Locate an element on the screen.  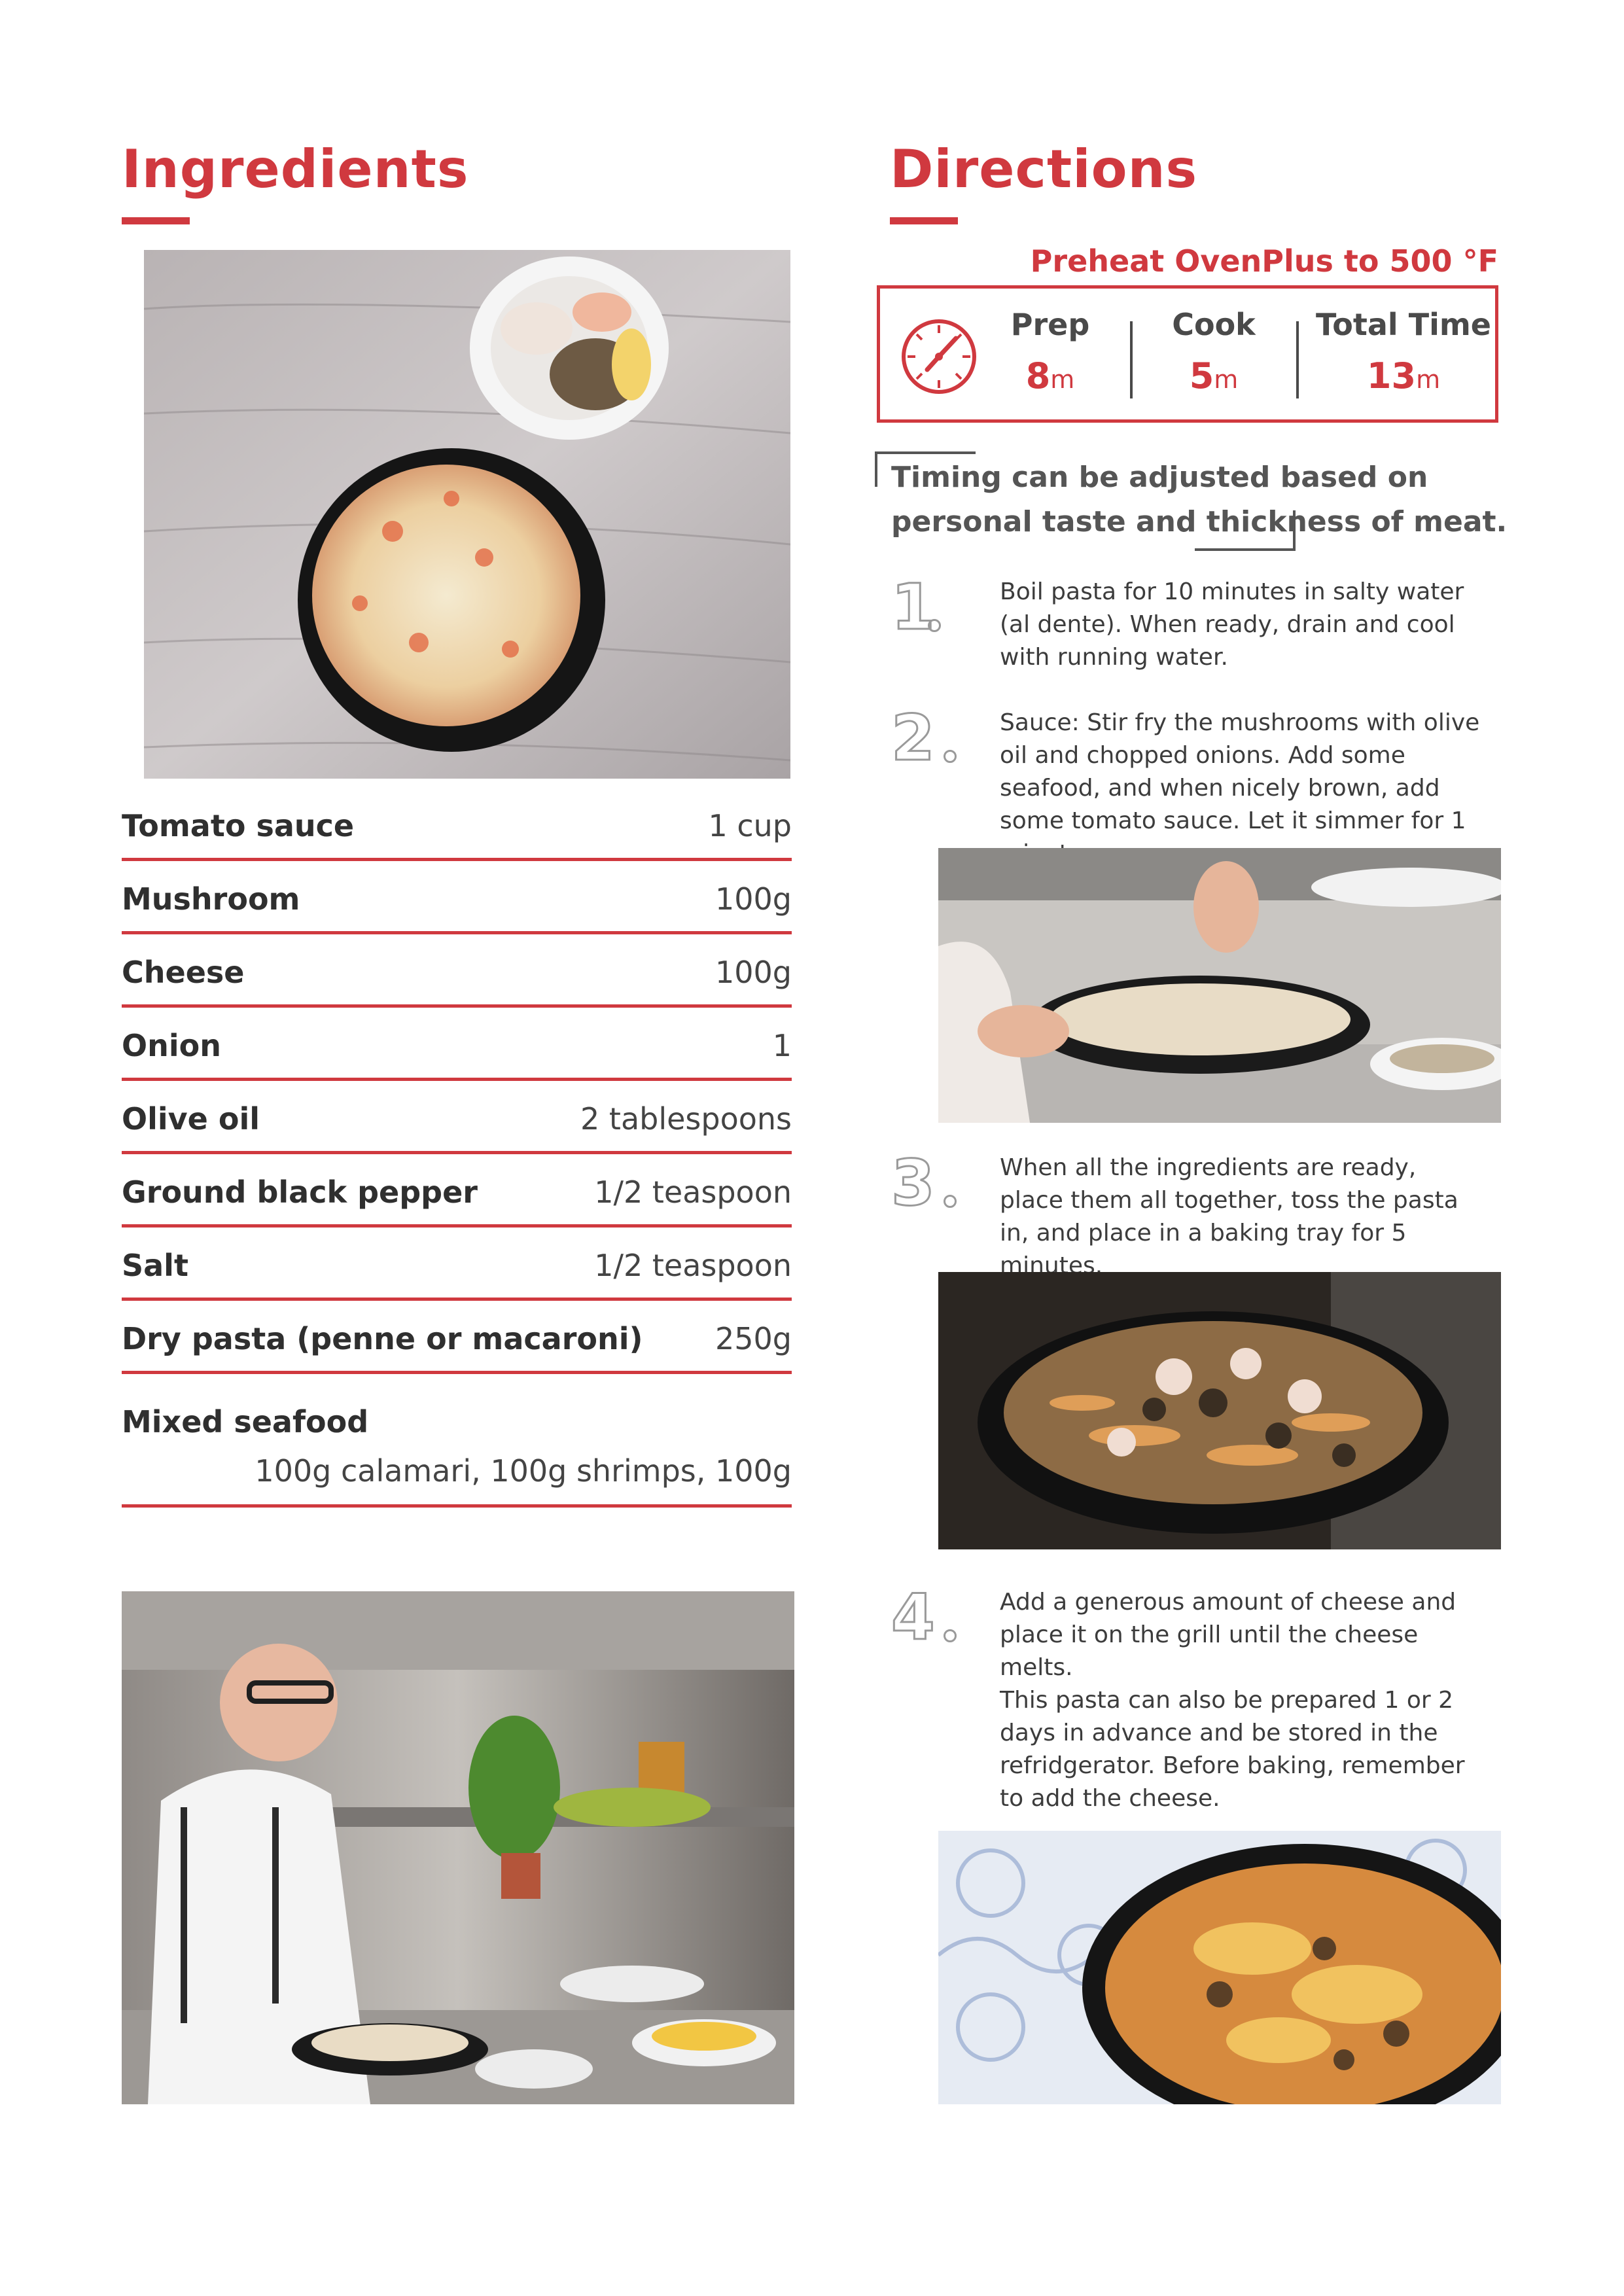
directions-heading: Directions is located at coordinates (1044, 169).